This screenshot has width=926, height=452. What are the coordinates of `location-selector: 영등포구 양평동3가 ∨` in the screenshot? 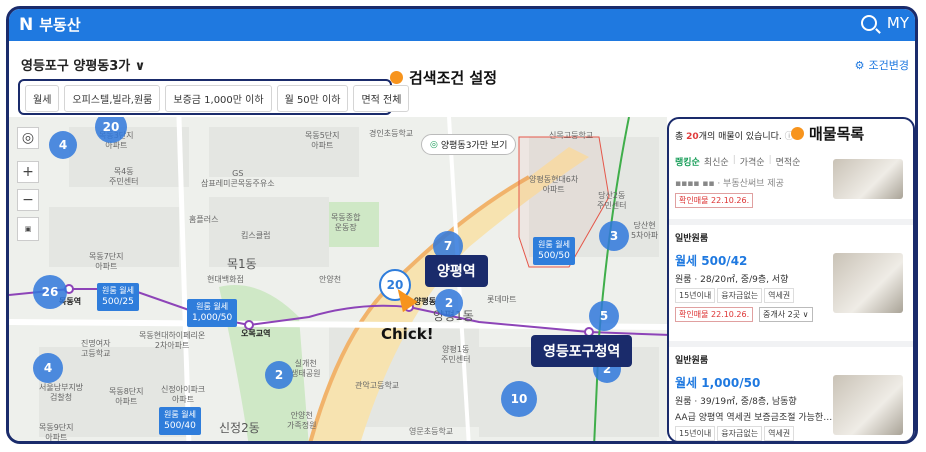 It's located at (83, 64).